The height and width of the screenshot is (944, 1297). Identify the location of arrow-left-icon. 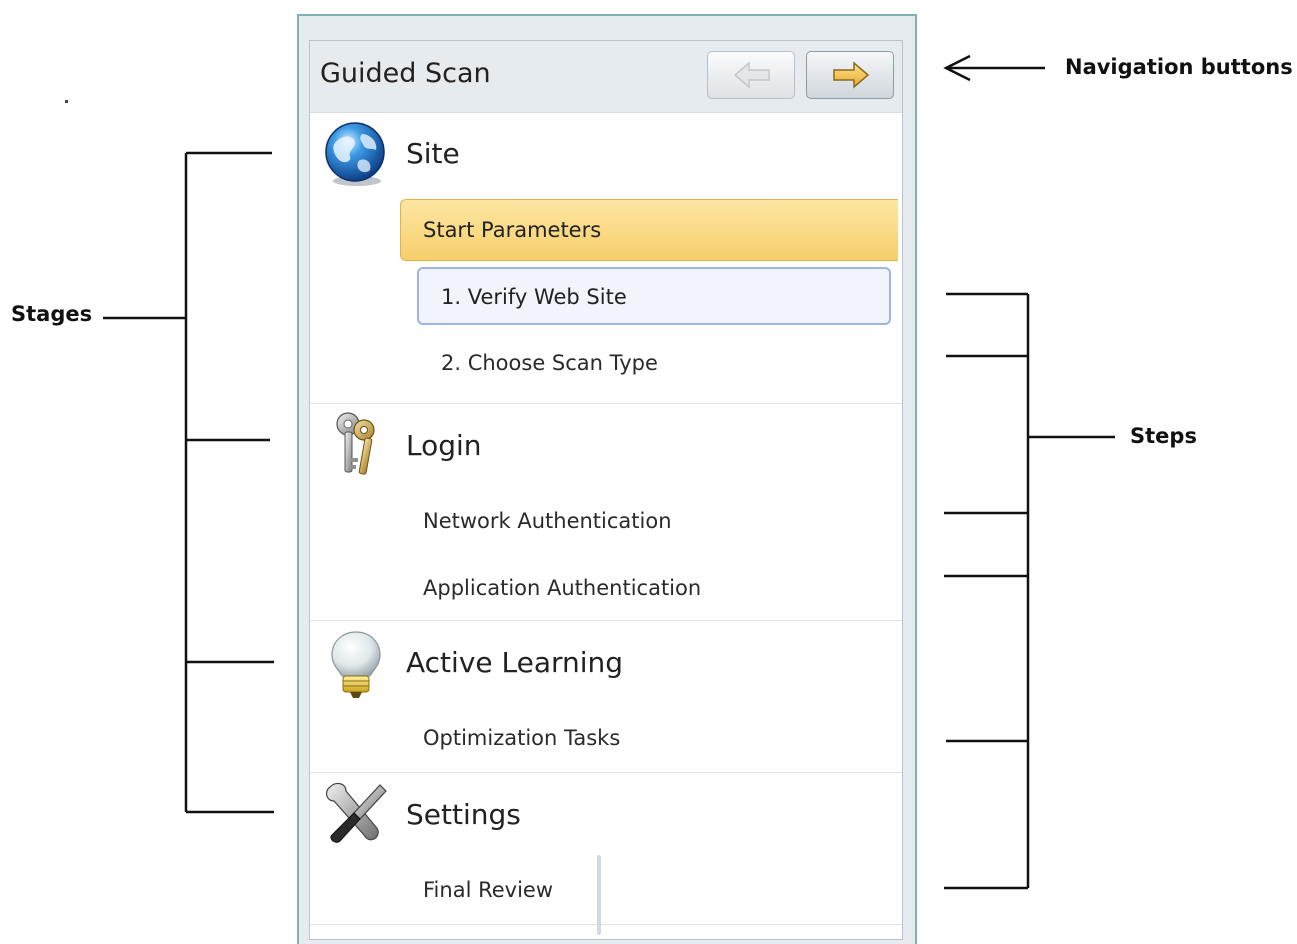
(751, 75).